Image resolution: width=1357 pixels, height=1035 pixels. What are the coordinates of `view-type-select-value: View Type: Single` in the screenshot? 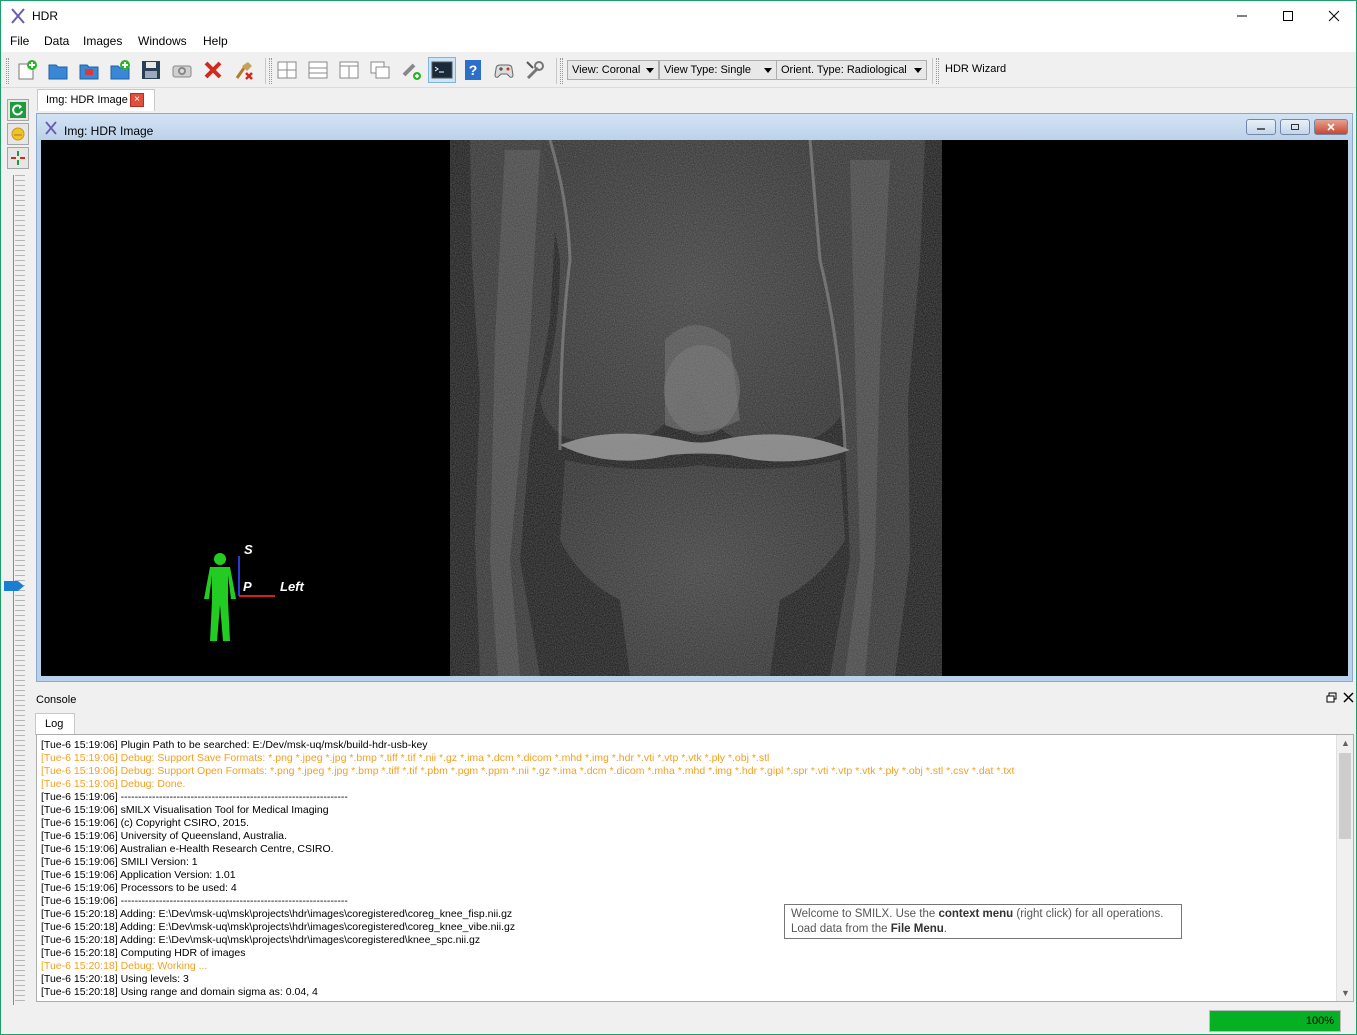 It's located at (708, 70).